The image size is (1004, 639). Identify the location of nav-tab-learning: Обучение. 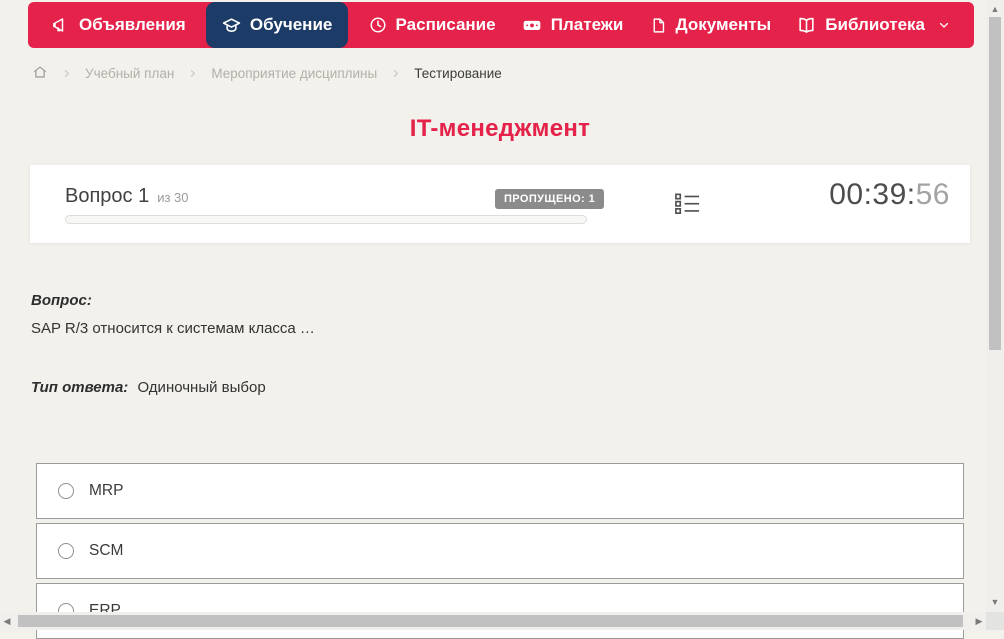
(277, 25).